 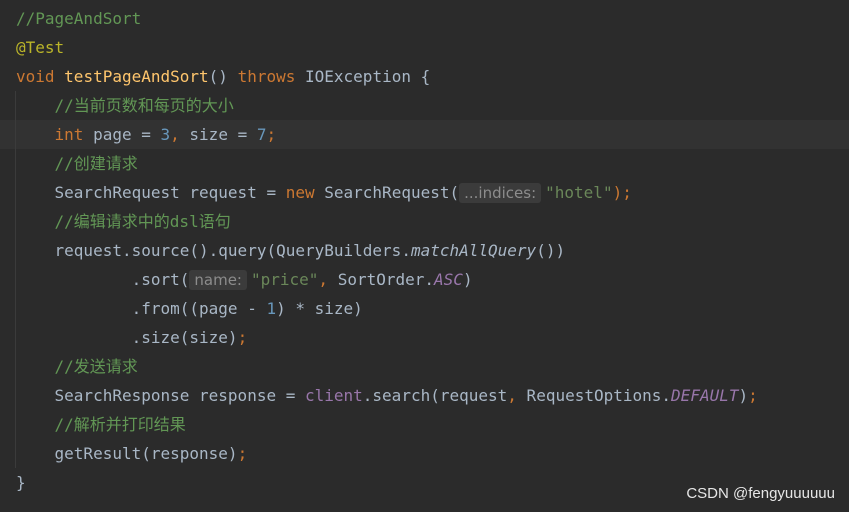 I want to click on code-text: IOException {, so click(x=363, y=76).